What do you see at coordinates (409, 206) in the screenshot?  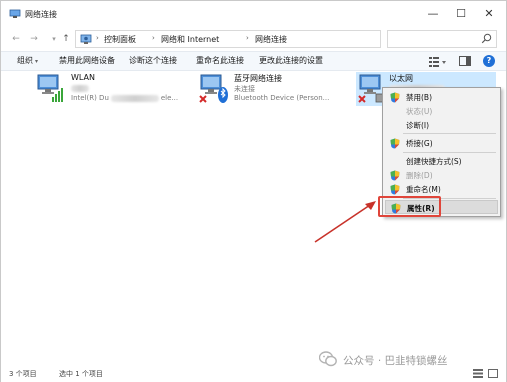 I see `annotation-highlight-box` at bounding box center [409, 206].